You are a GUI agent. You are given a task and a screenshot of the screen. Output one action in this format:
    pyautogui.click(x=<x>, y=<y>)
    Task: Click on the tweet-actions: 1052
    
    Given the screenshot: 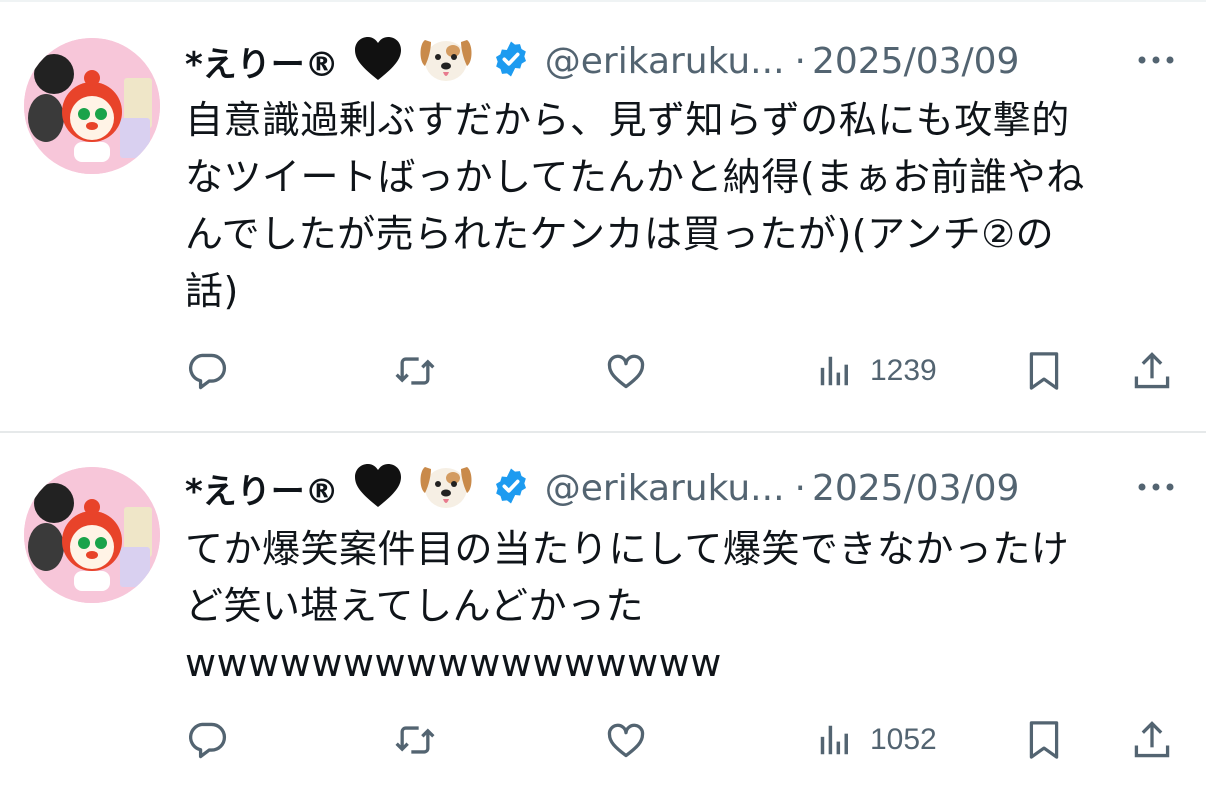 What is the action you would take?
    pyautogui.click(x=603, y=740)
    